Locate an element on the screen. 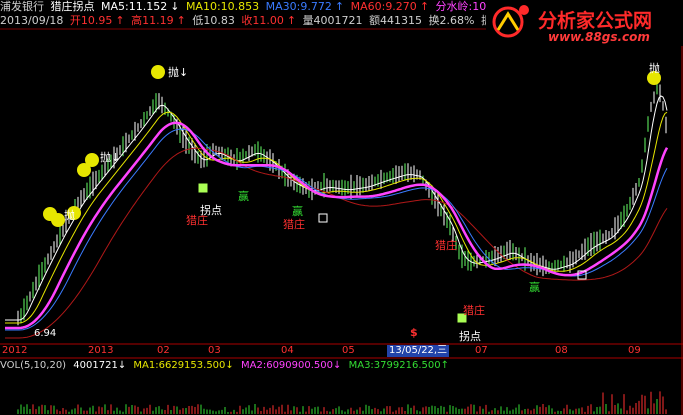  high-price: 高11.19 is located at coordinates (152, 20).